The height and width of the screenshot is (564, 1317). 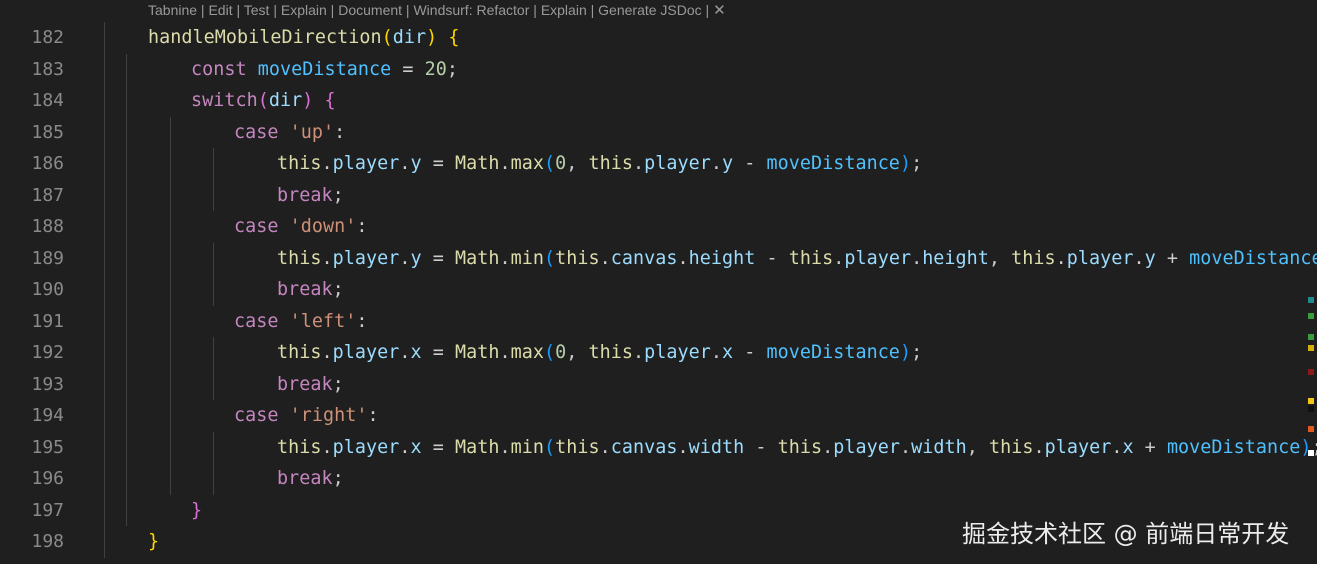 I want to click on code-line: 193 break;, so click(x=658, y=384).